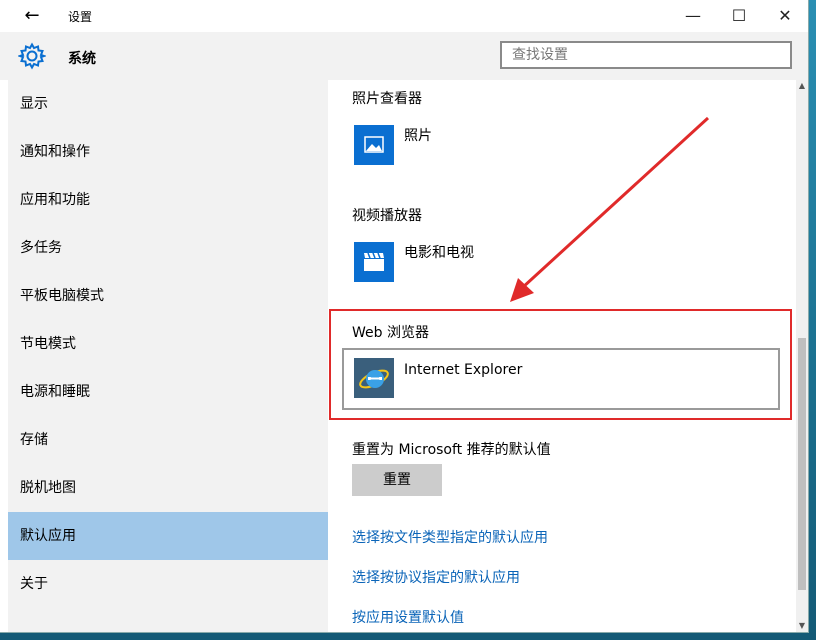 This screenshot has height=640, width=816. I want to click on sidebar-item-about: 关于, so click(168, 584).